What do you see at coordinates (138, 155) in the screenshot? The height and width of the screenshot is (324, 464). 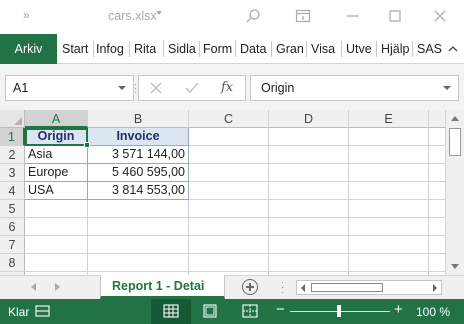 I see `table-cell: 3 571 144,00` at bounding box center [138, 155].